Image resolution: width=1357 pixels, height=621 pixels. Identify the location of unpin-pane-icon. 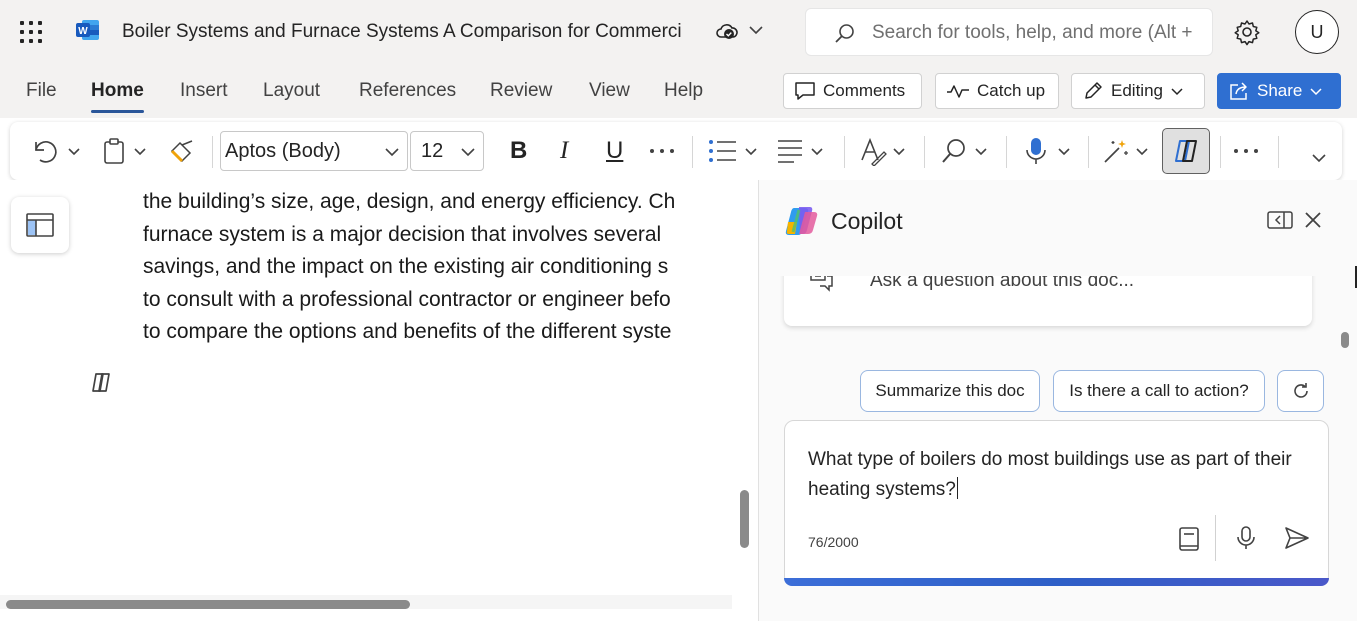
(1280, 220).